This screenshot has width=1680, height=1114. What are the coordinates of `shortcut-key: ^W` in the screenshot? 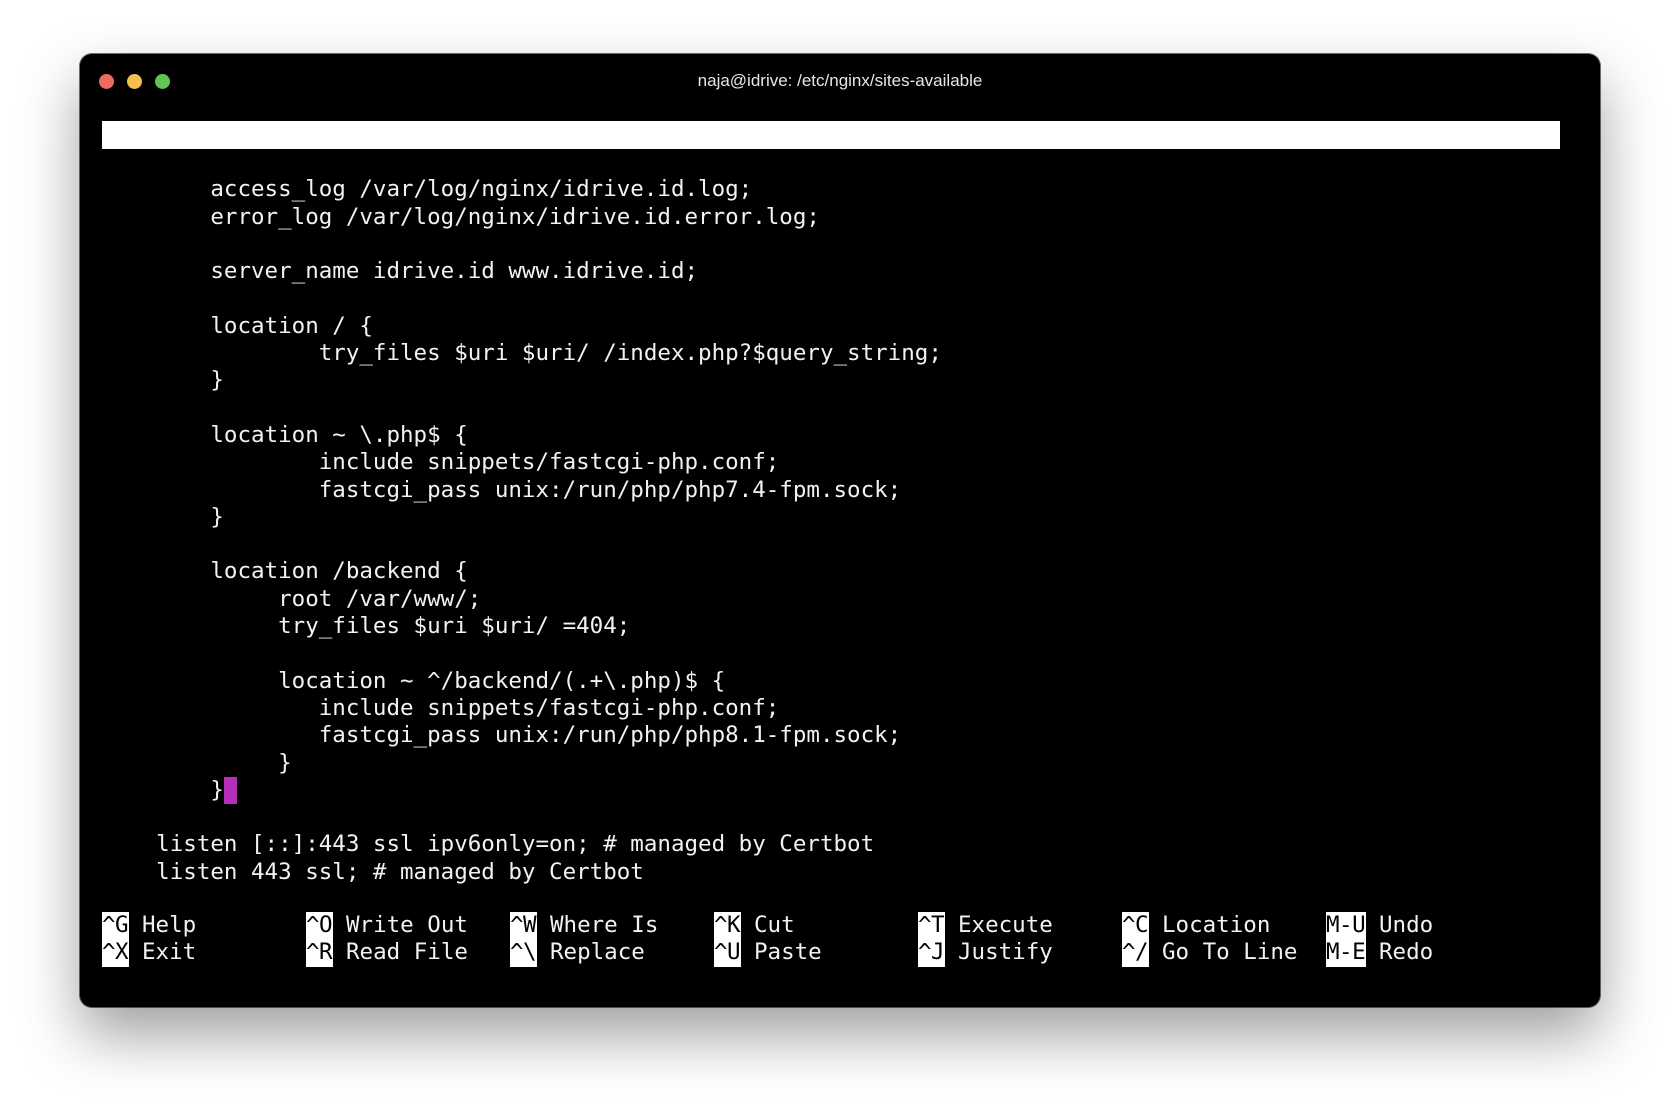 It's located at (523, 926).